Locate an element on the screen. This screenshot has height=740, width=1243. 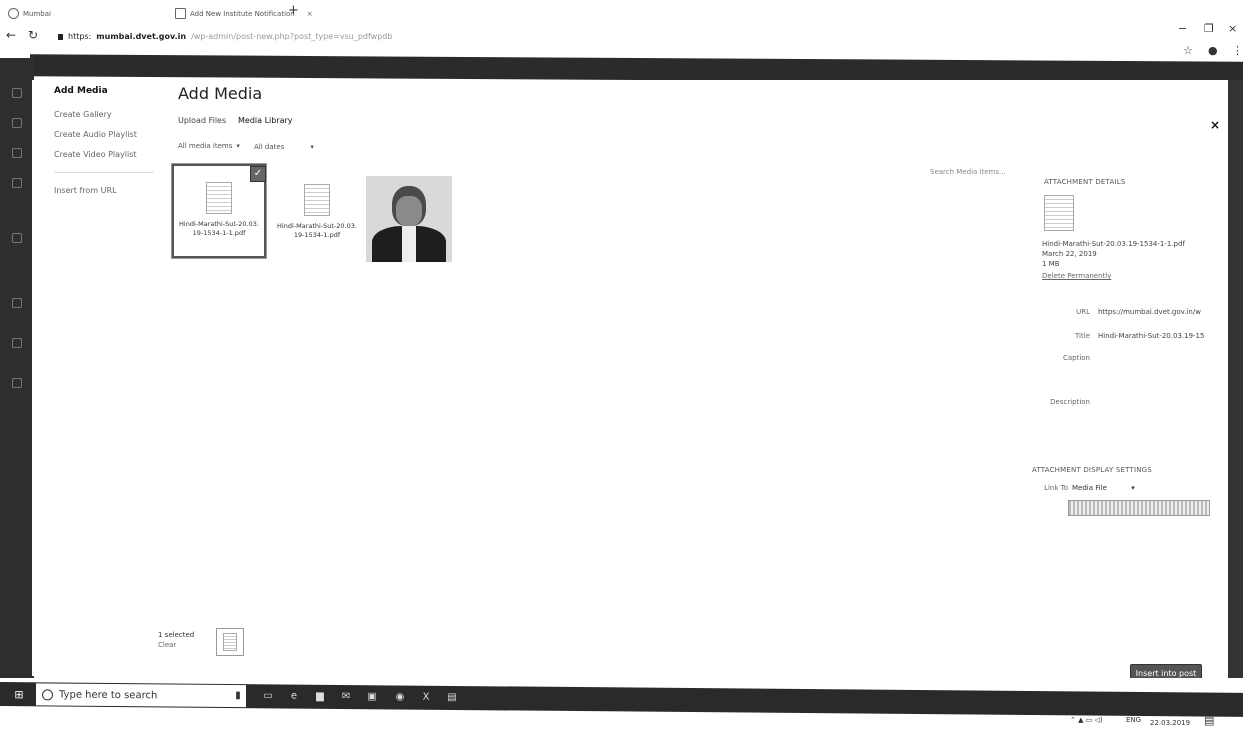
link-to-label: Link To is located at coordinates (1056, 488).